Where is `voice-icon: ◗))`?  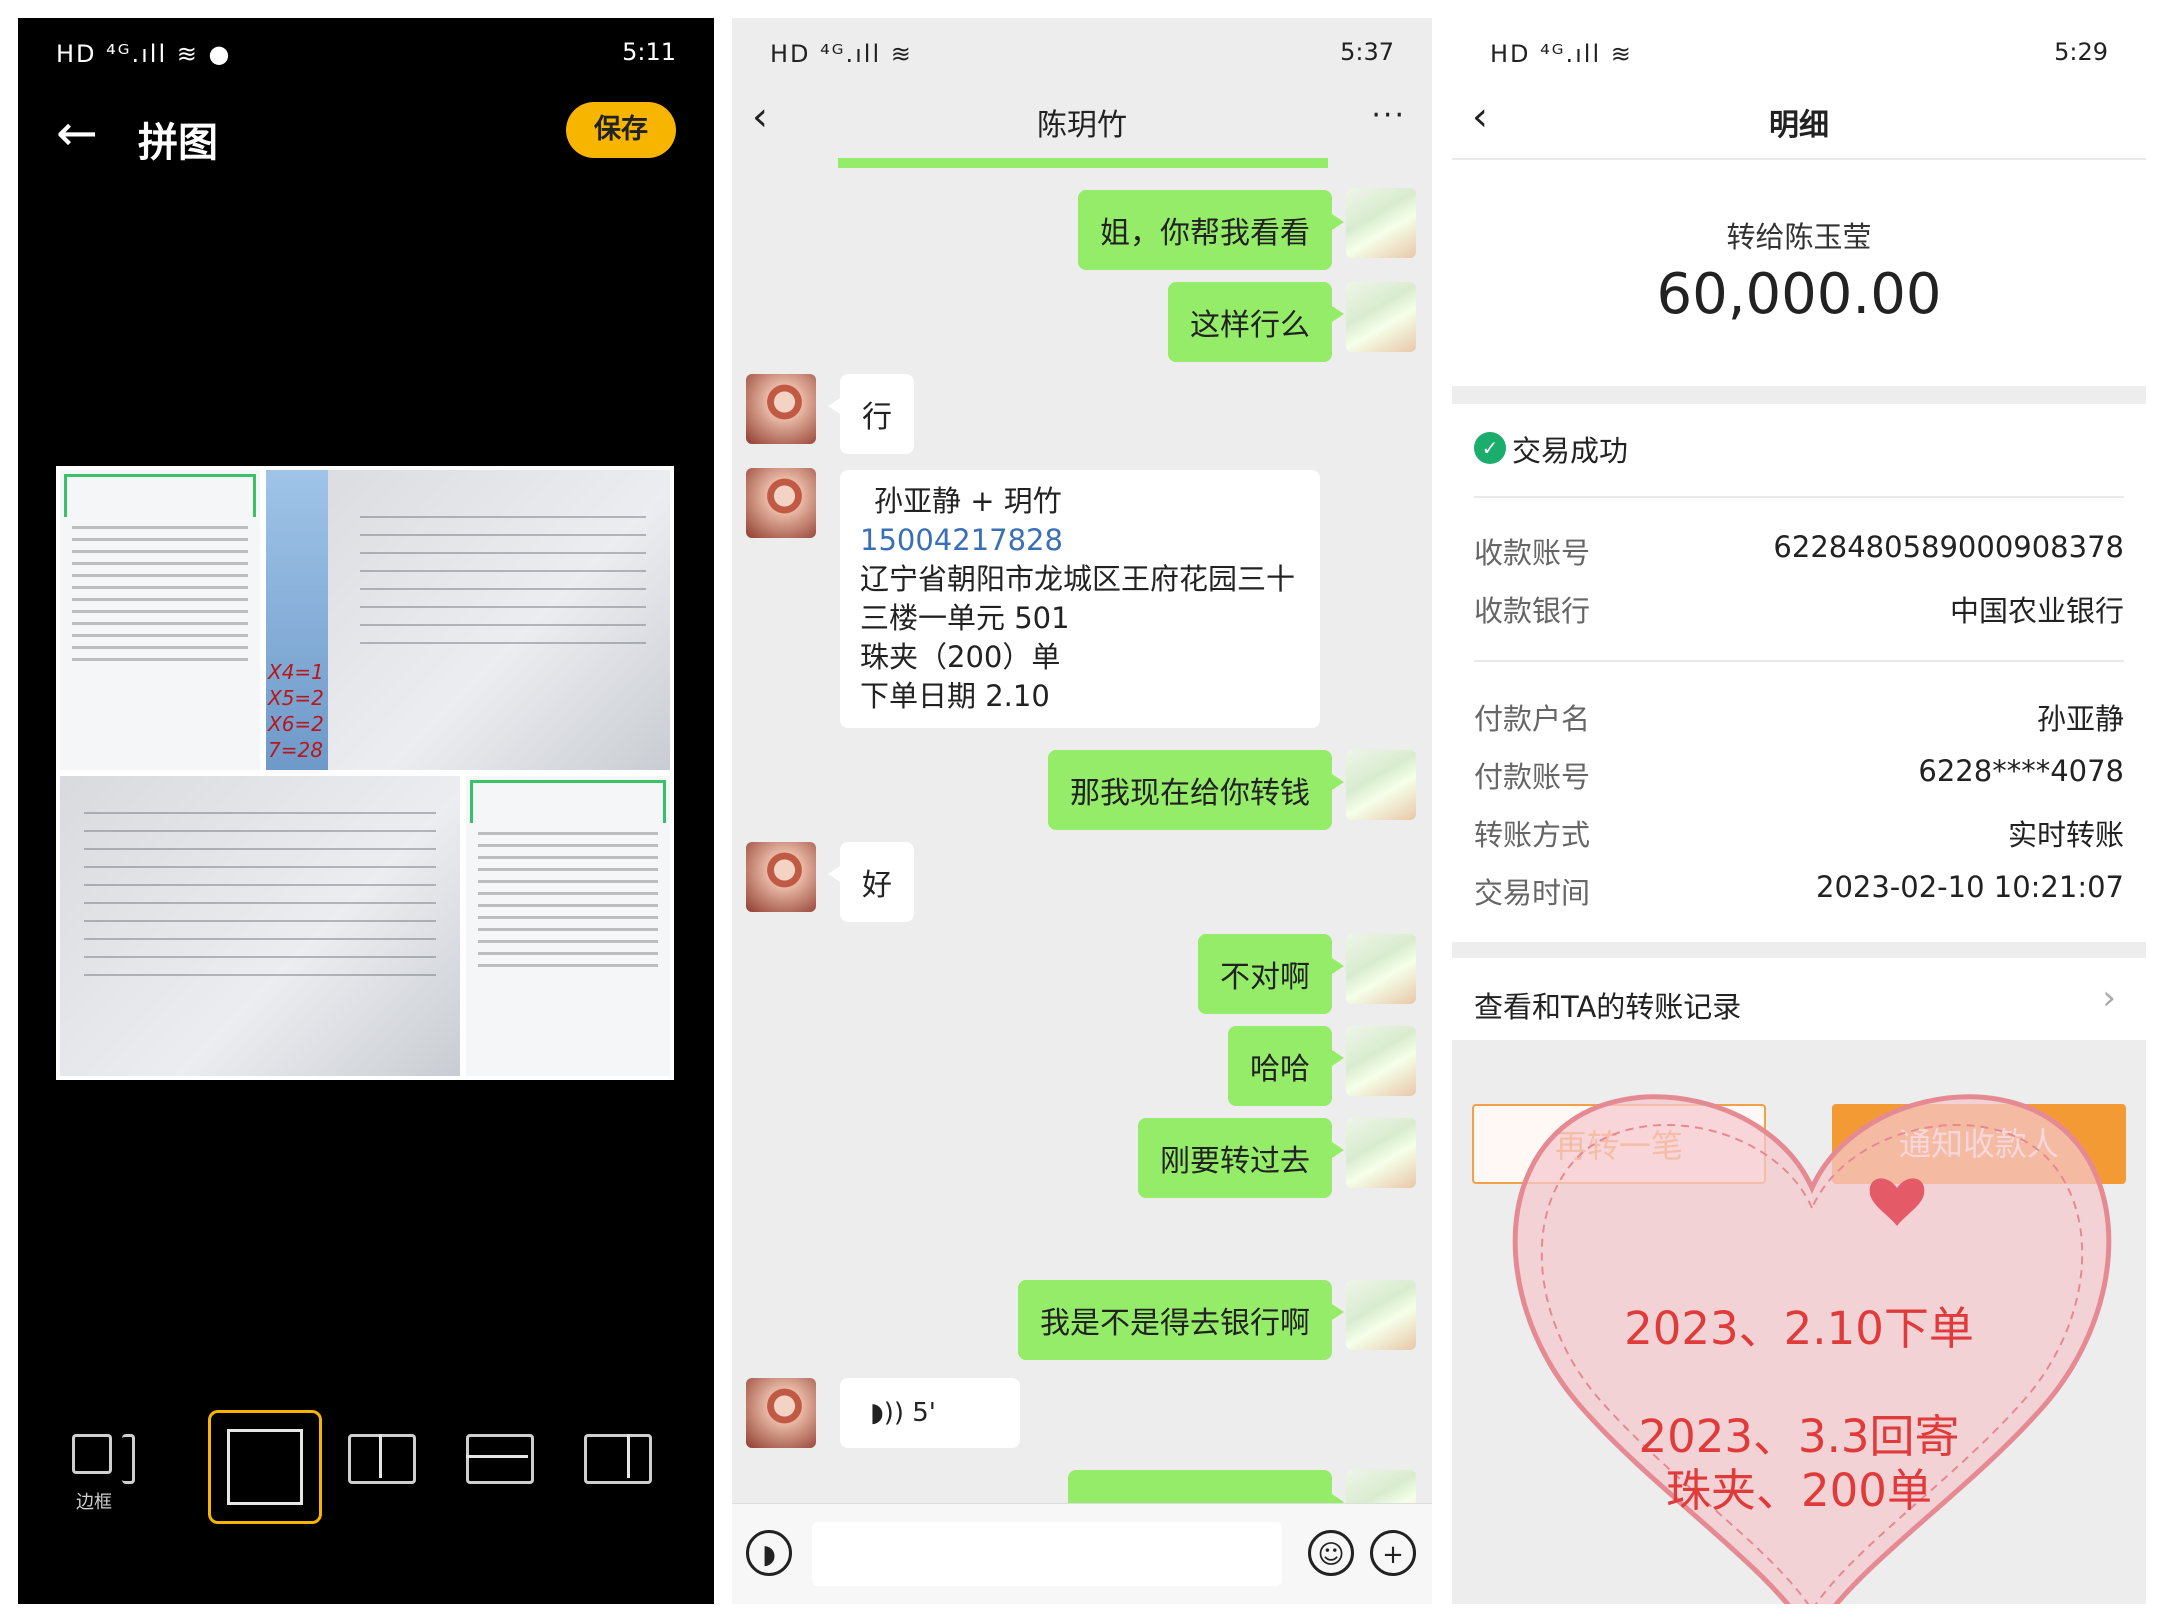 voice-icon: ◗)) is located at coordinates (891, 1413).